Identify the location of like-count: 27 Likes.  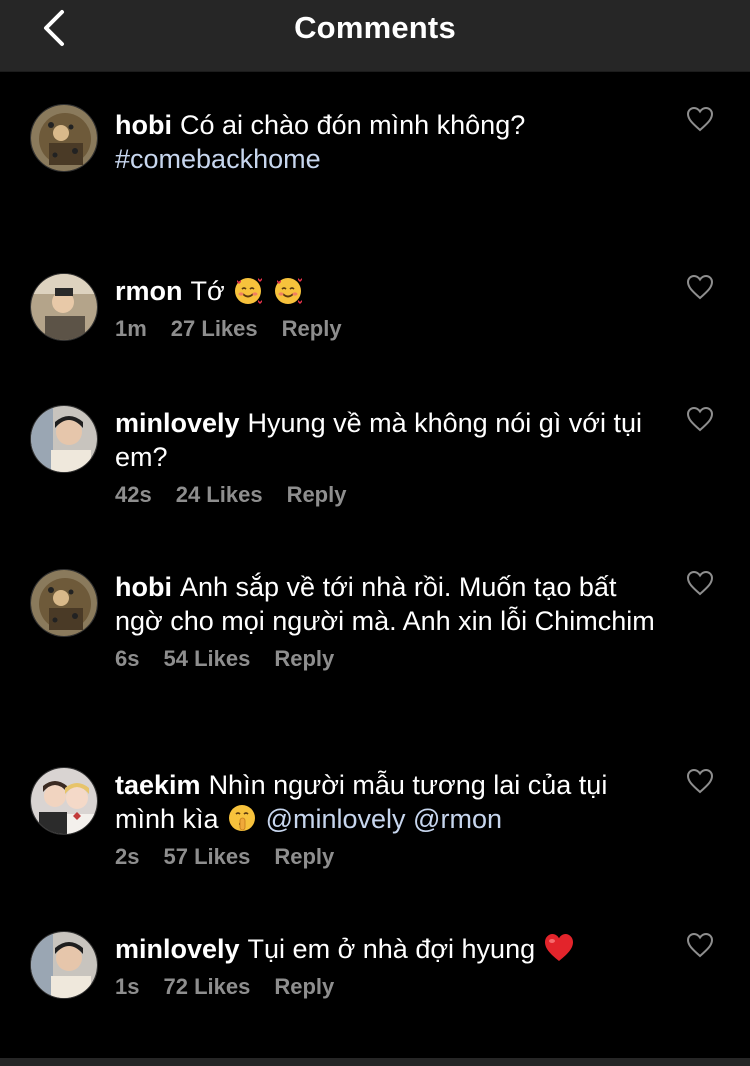
(214, 328).